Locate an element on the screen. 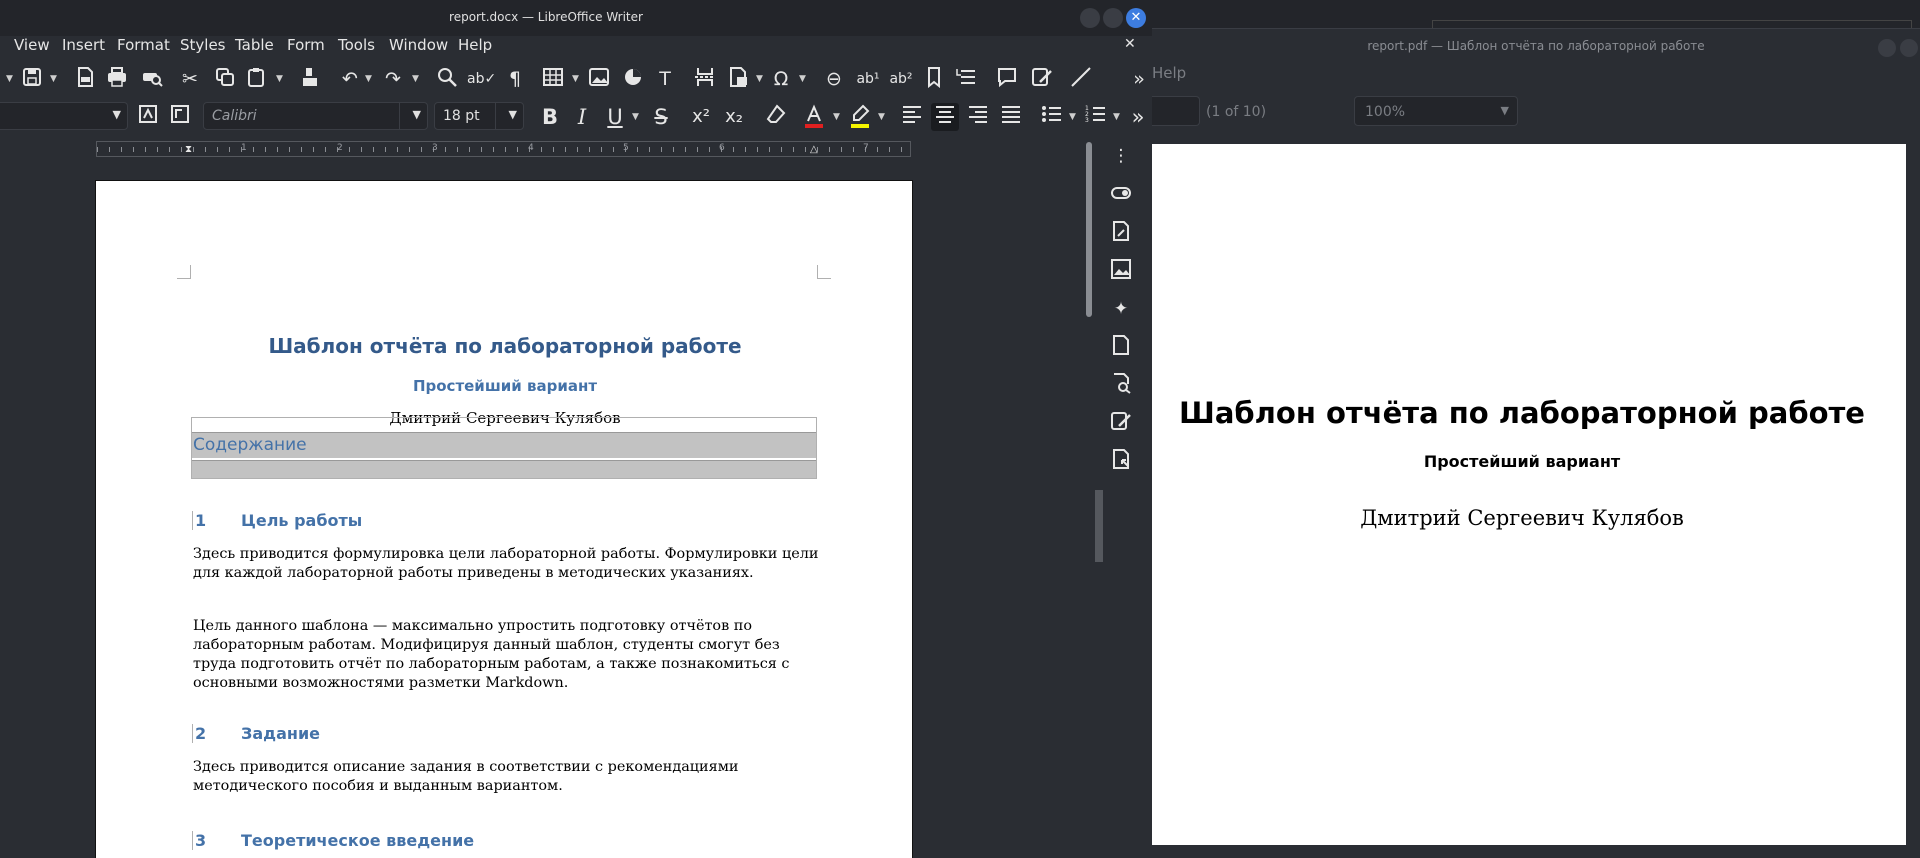 This screenshot has width=1920, height=858. insert-text-box-icon: T is located at coordinates (665, 79).